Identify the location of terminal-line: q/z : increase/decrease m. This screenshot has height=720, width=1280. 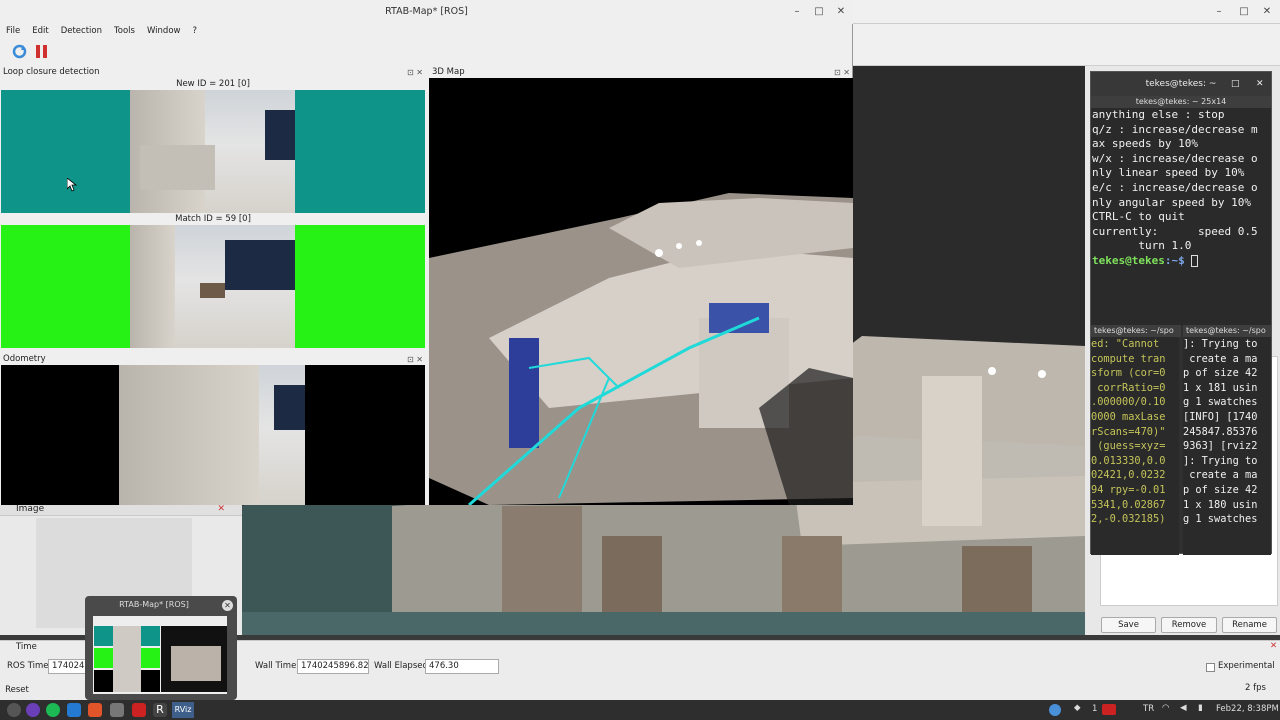
(1175, 129).